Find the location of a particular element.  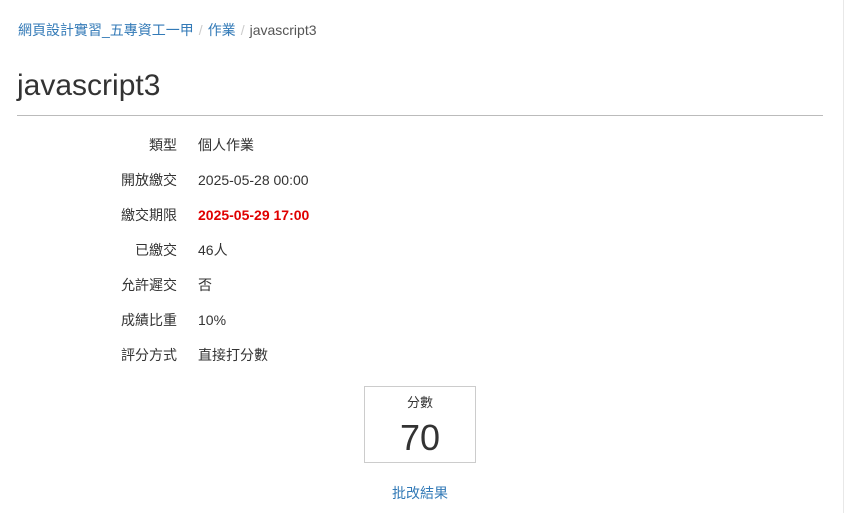

info-row-submitted: 已繳交 46人 is located at coordinates (422, 250).